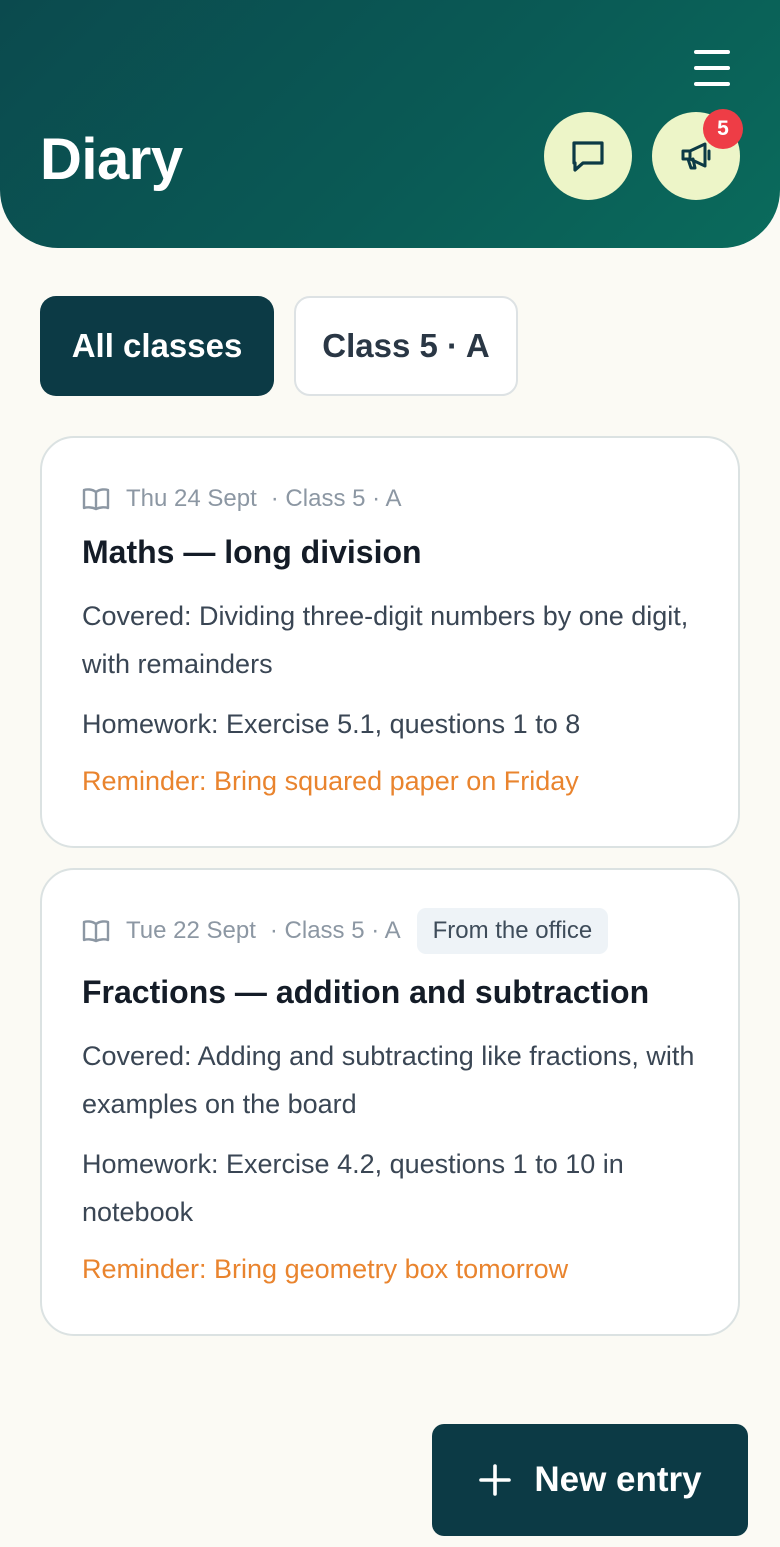  Describe the element at coordinates (696, 156) in the screenshot. I see `megaphone-icon` at that location.